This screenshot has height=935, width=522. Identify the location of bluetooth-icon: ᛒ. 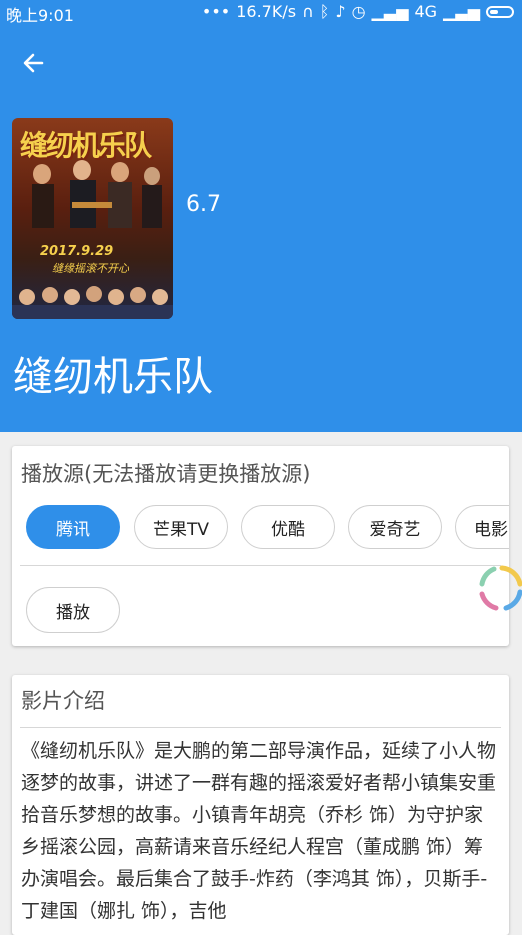
(324, 11).